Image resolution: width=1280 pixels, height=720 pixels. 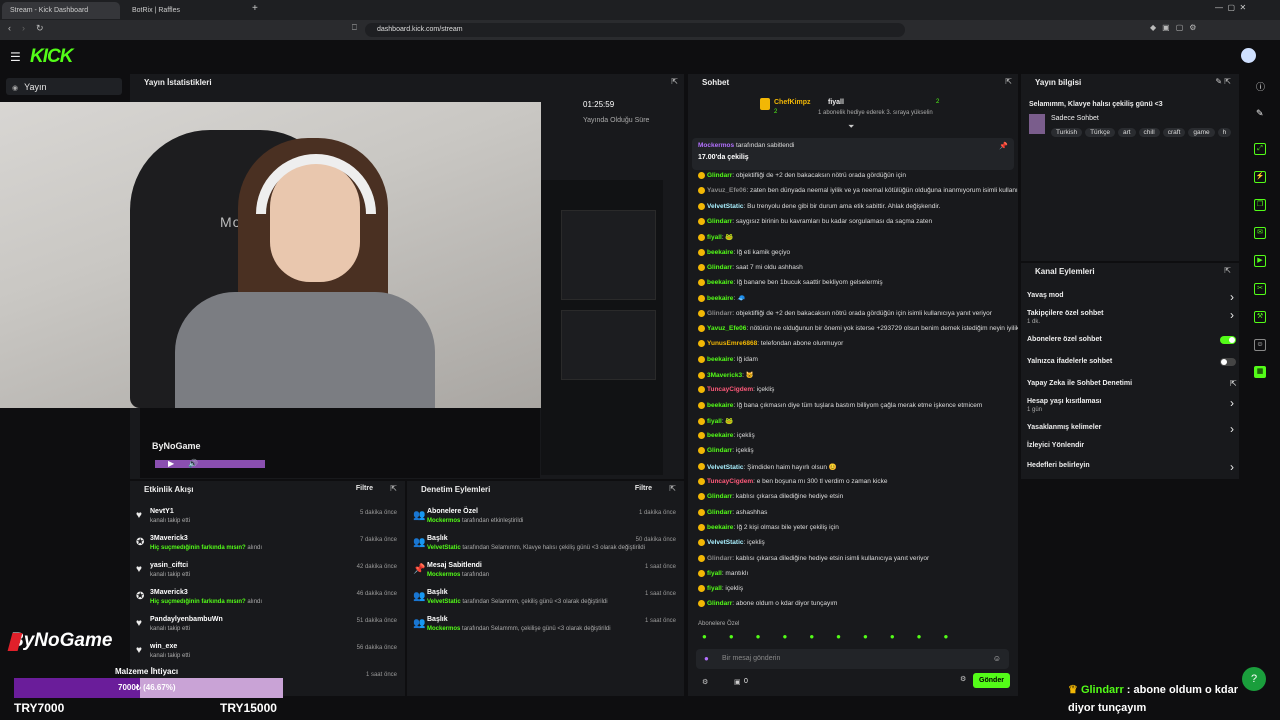 What do you see at coordinates (1079, 383) in the screenshot?
I see `channel-action-label: Yapay Zeka ile Sohbet Denetimi` at bounding box center [1079, 383].